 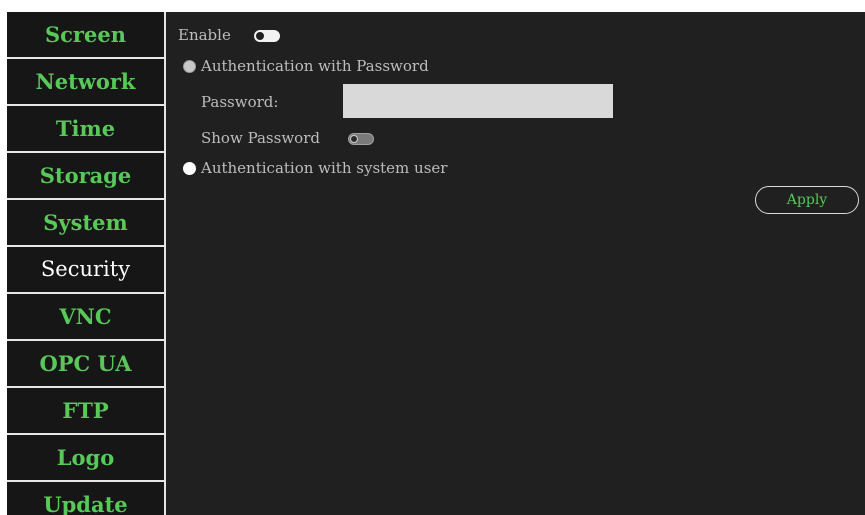 I want to click on sidebar-item-label: Update, so click(x=85, y=503).